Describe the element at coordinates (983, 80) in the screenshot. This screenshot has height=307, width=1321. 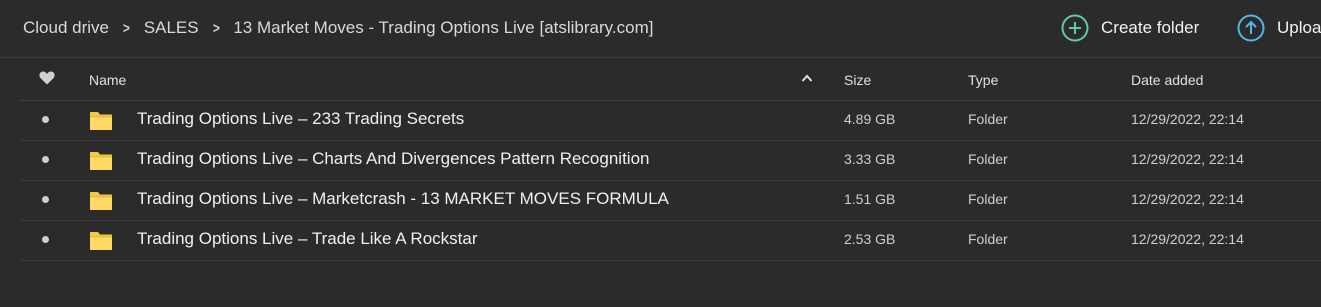
I see `column-header-type: Type` at that location.